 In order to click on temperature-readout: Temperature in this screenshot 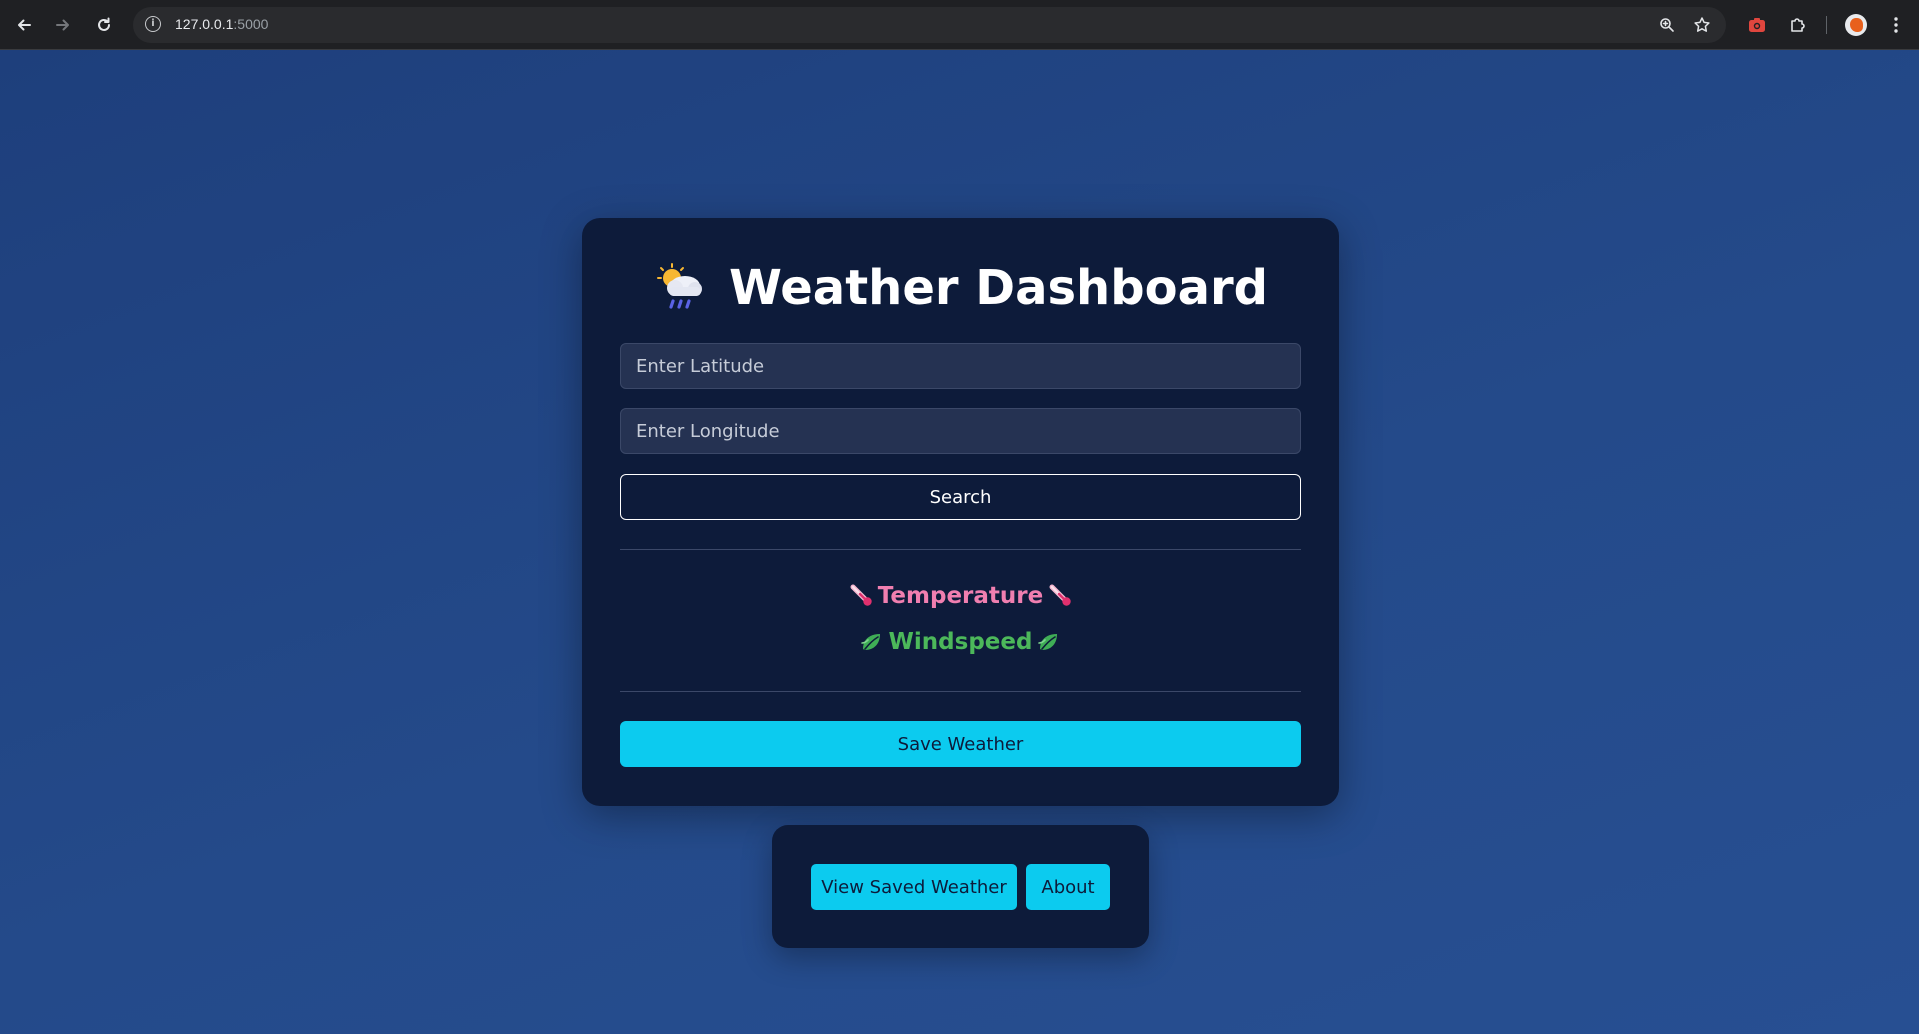, I will do `click(960, 596)`.